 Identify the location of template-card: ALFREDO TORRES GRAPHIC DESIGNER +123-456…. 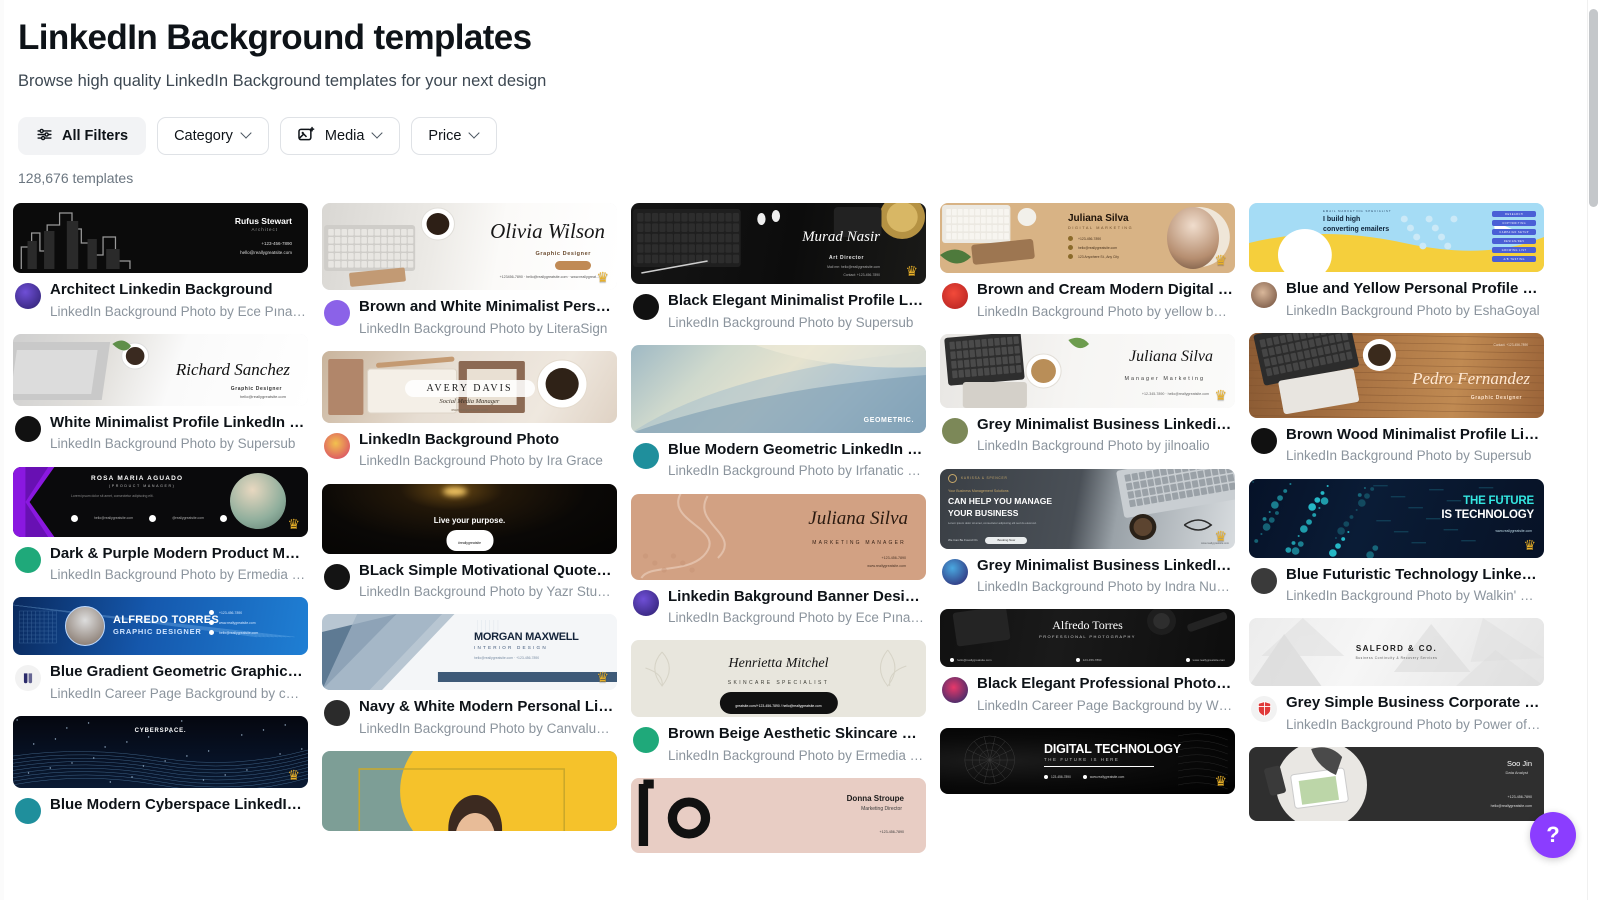
(160, 650).